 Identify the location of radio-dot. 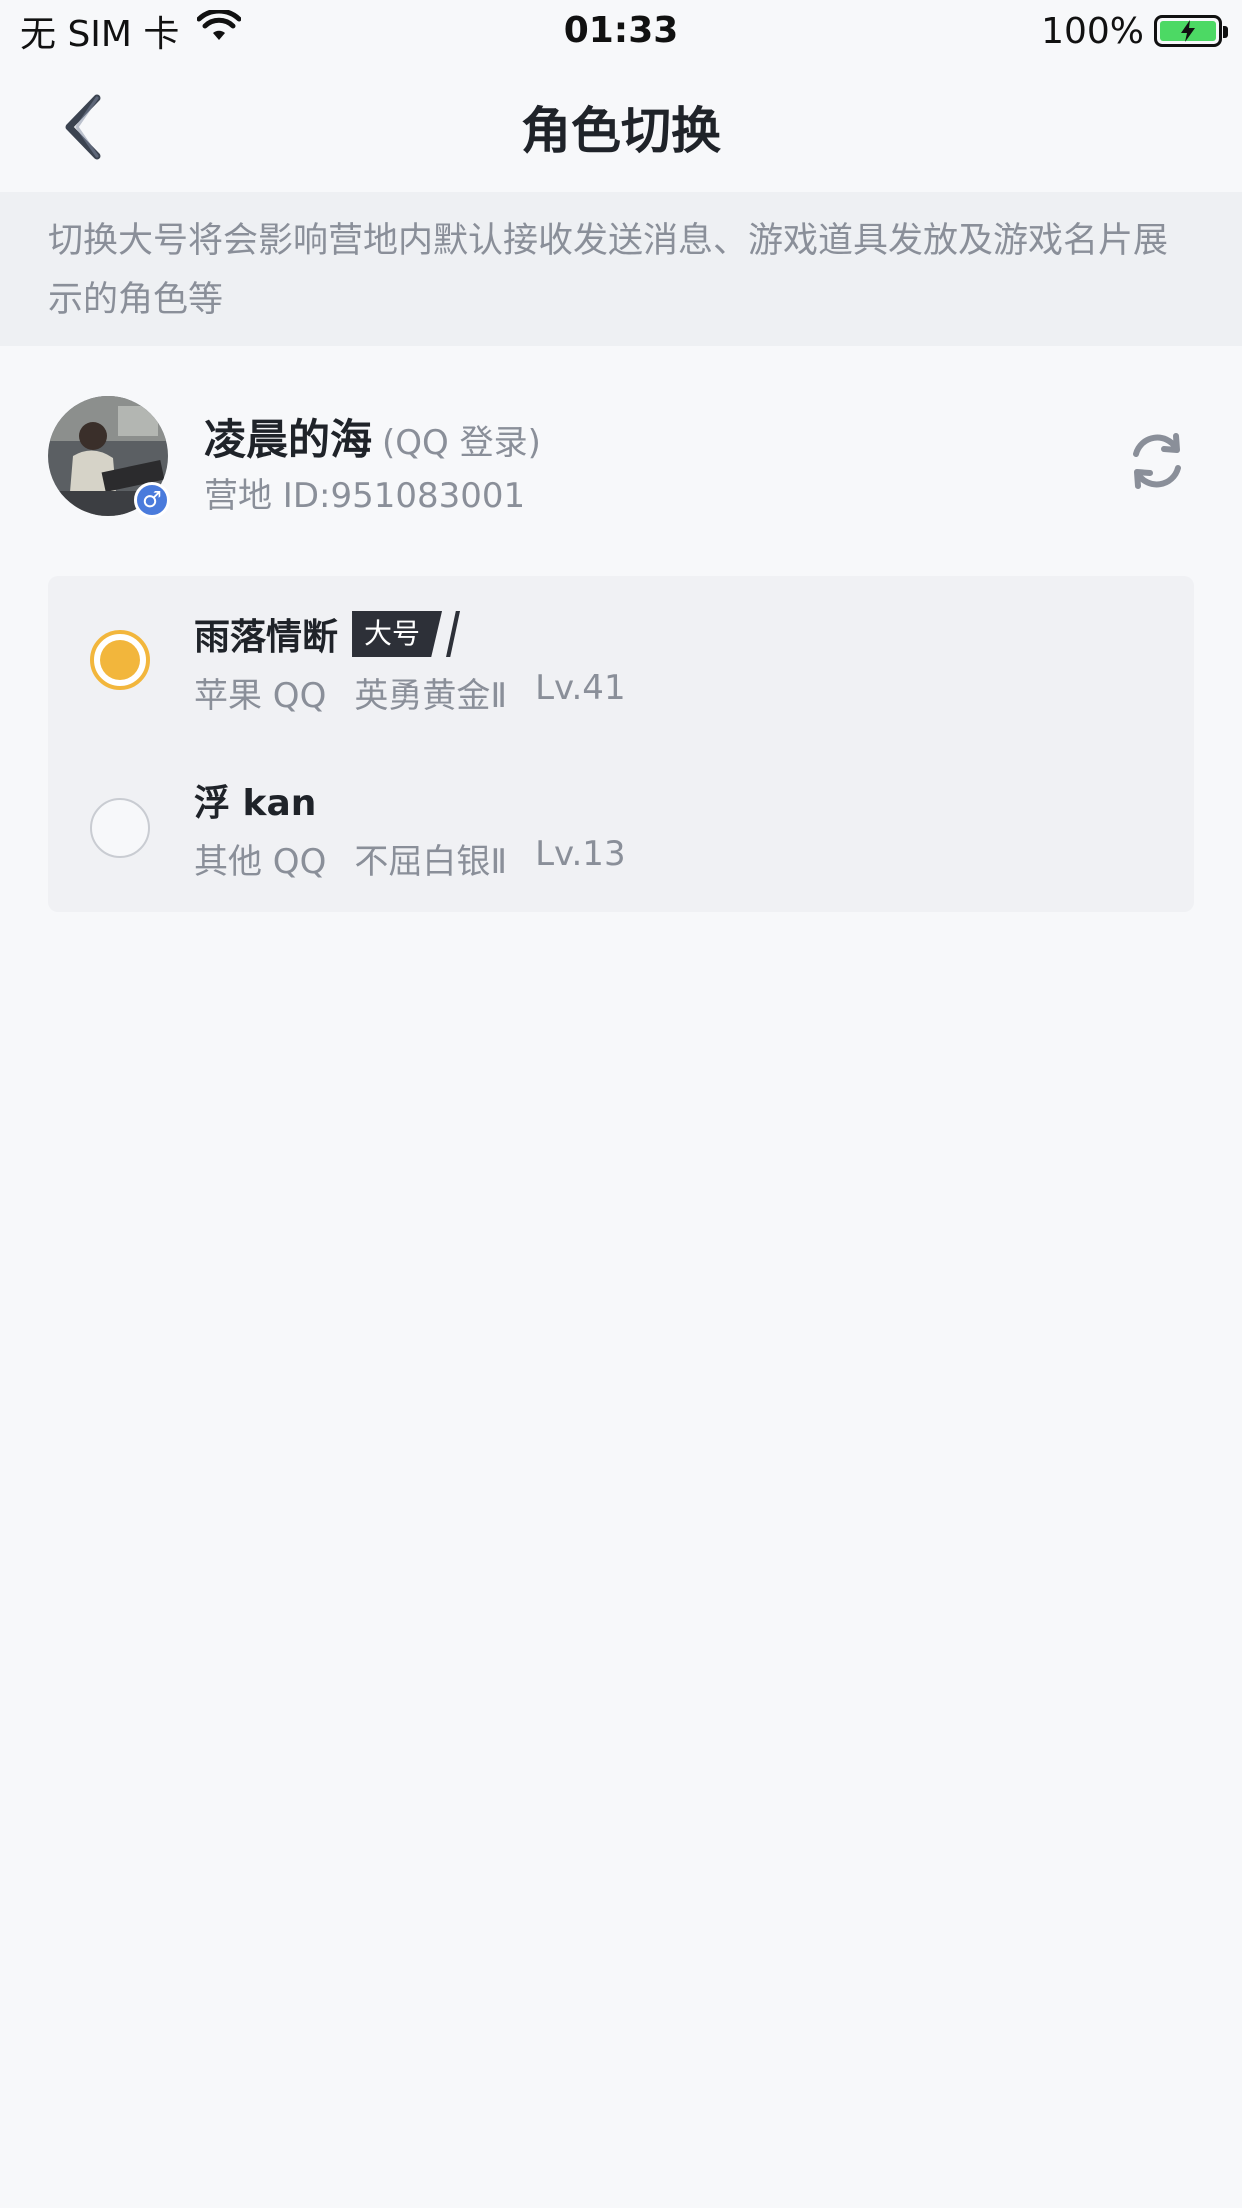
(120, 660).